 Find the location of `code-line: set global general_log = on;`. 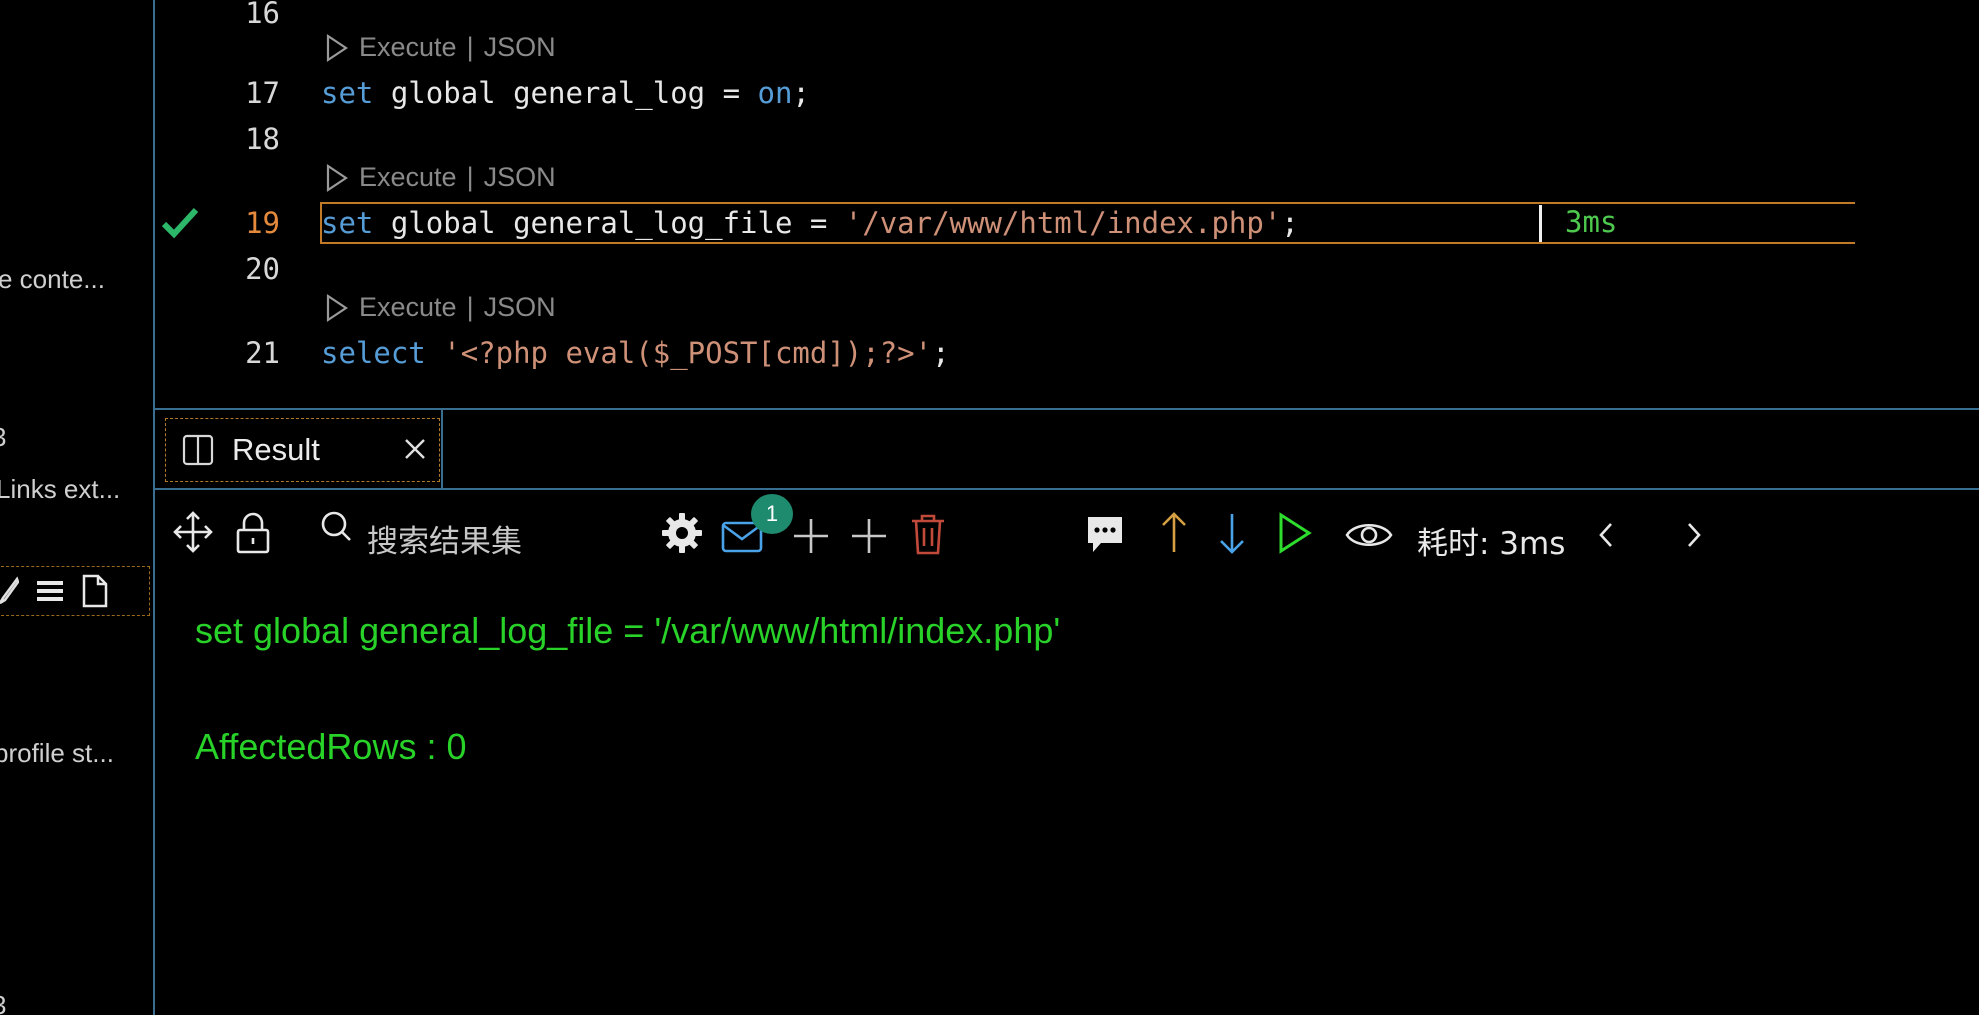

code-line: set global general_log = on; is located at coordinates (565, 93).